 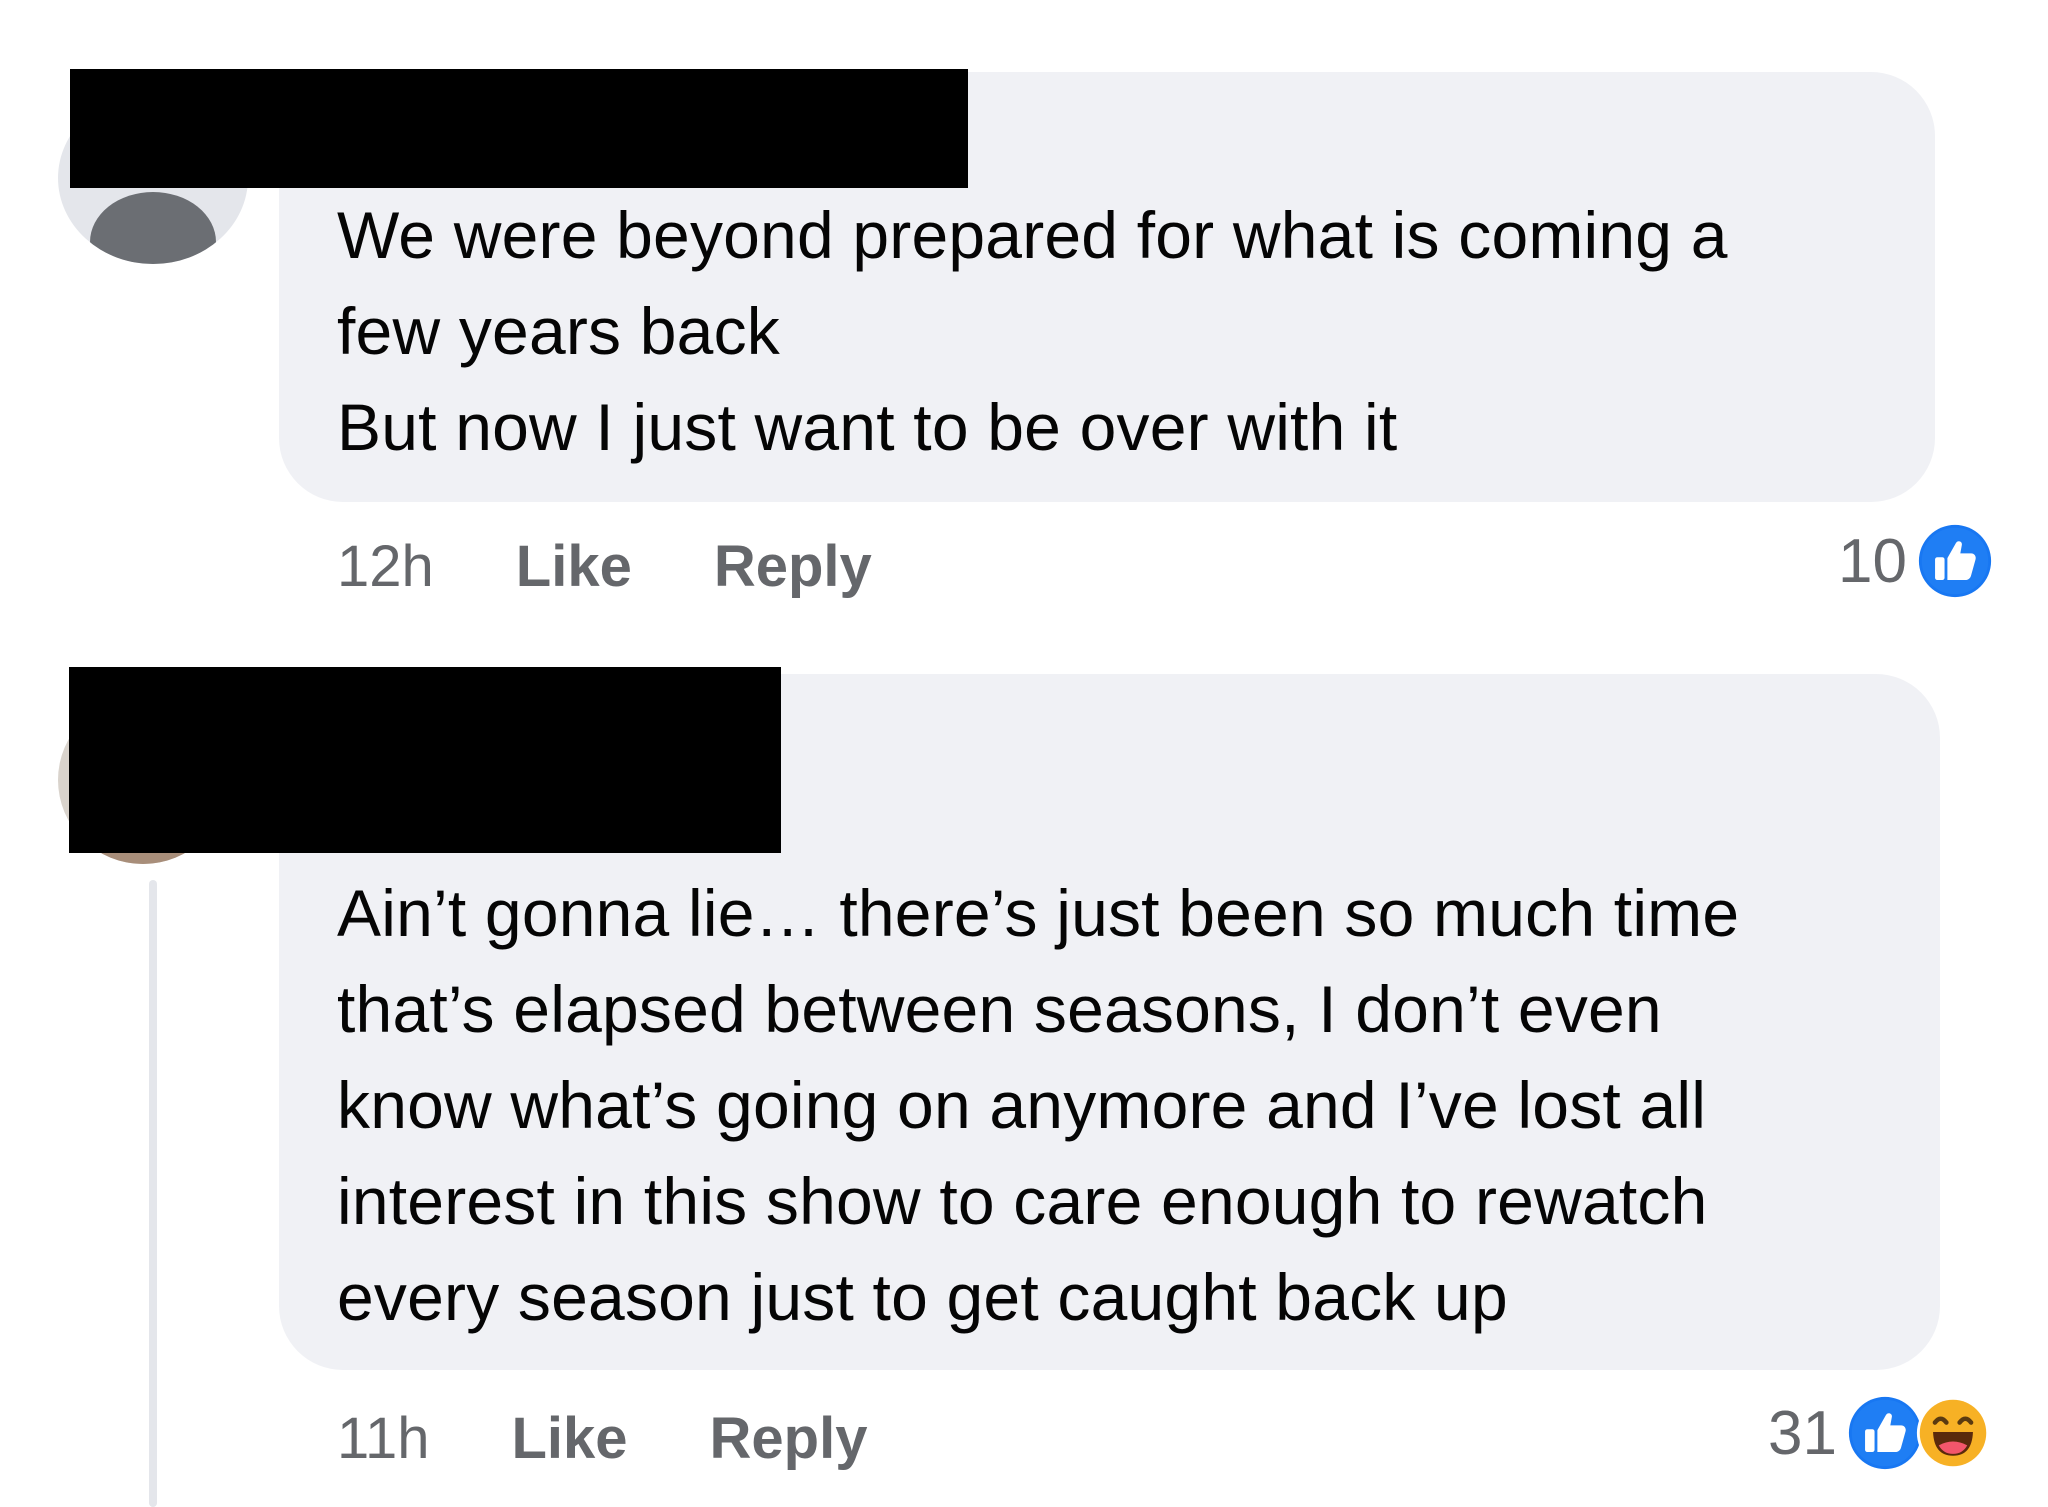 What do you see at coordinates (153, 1193) in the screenshot?
I see `reply-thread-line` at bounding box center [153, 1193].